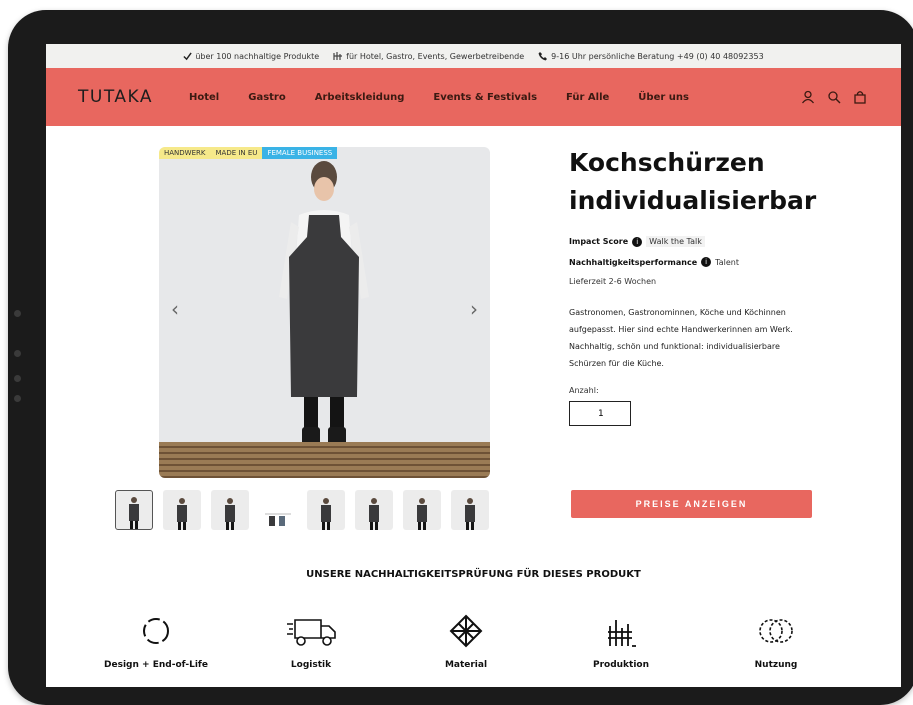  I want to click on feature-label: Material, so click(466, 665).